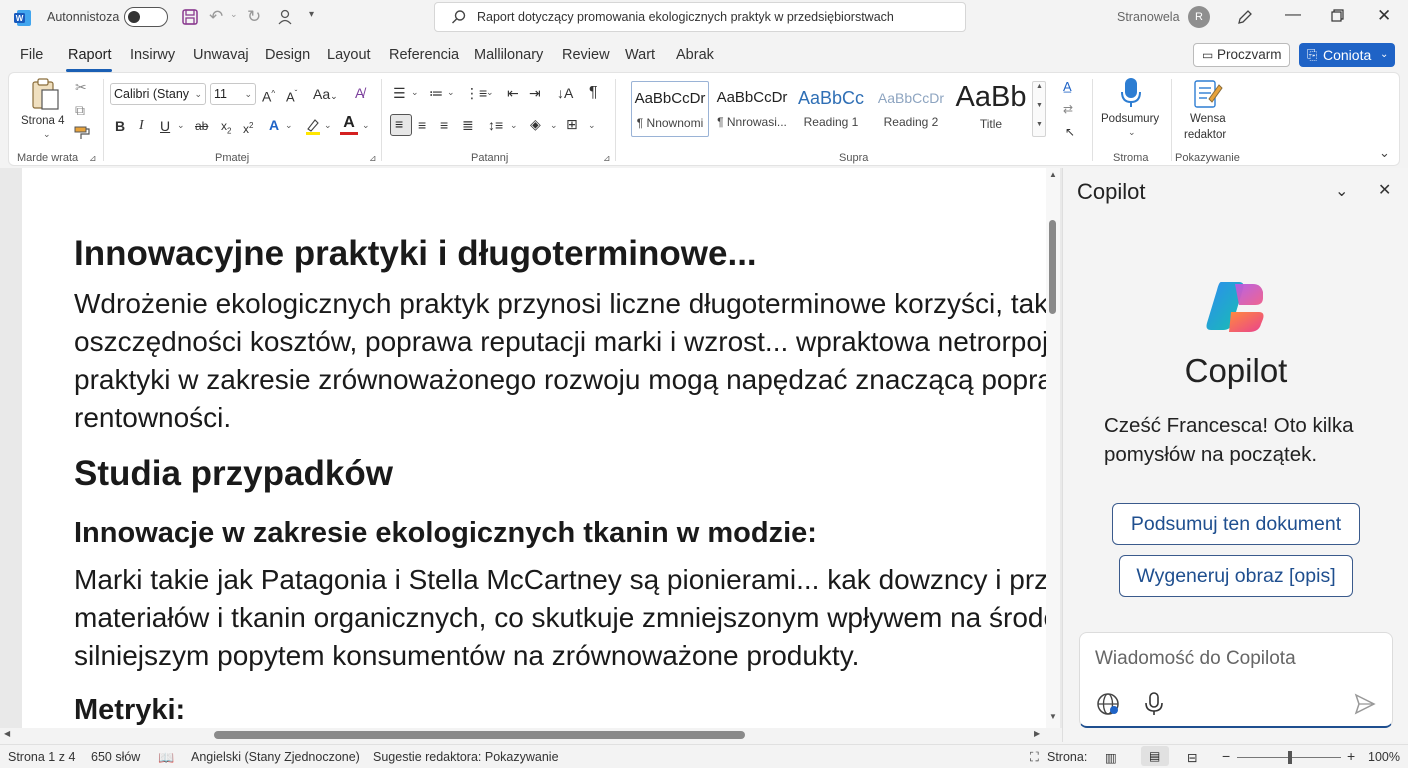 The image size is (1408, 768). I want to click on style-heading-2: AaBbCcDr Reading 2, so click(911, 109).